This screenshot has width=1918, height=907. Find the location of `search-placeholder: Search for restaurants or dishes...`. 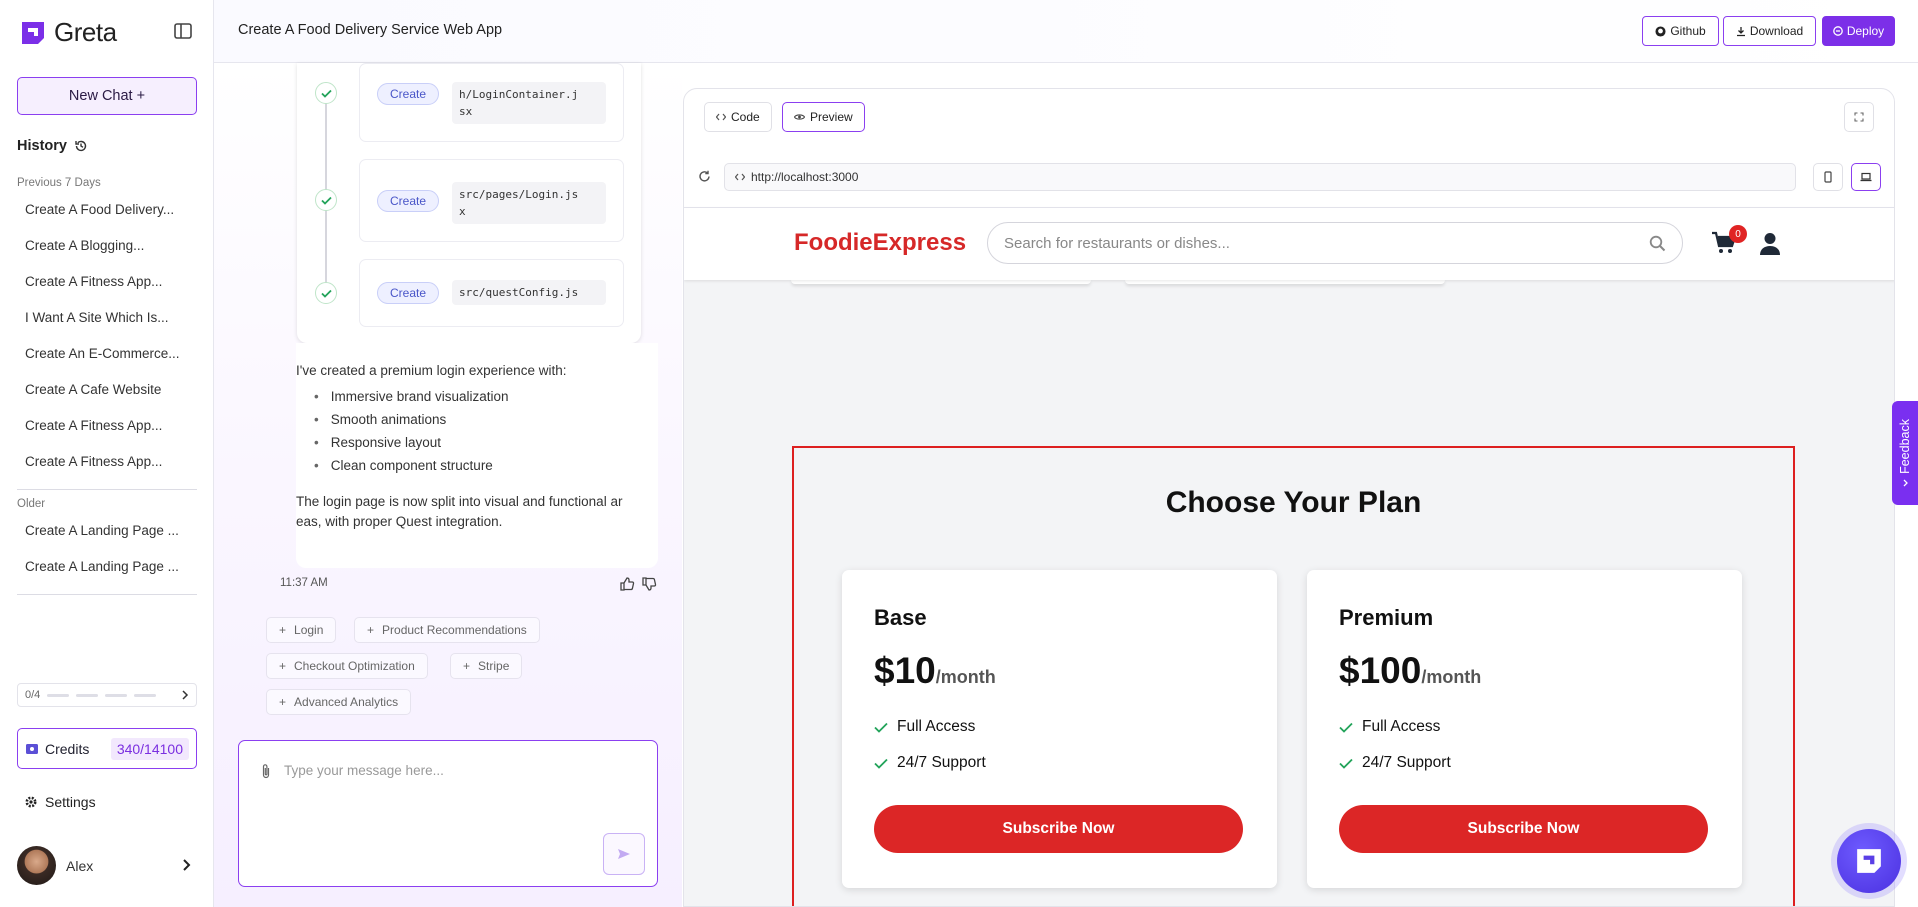

search-placeholder: Search for restaurants or dishes... is located at coordinates (1117, 243).